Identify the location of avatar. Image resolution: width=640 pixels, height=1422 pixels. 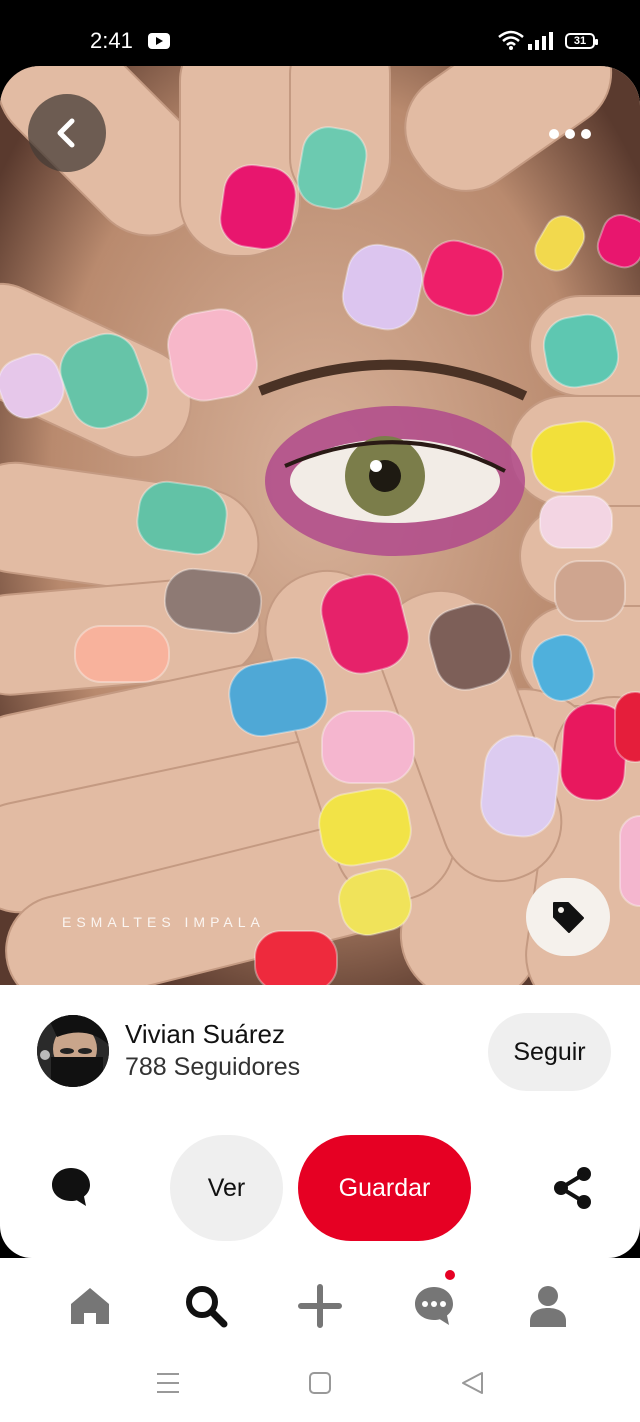
(73, 1051).